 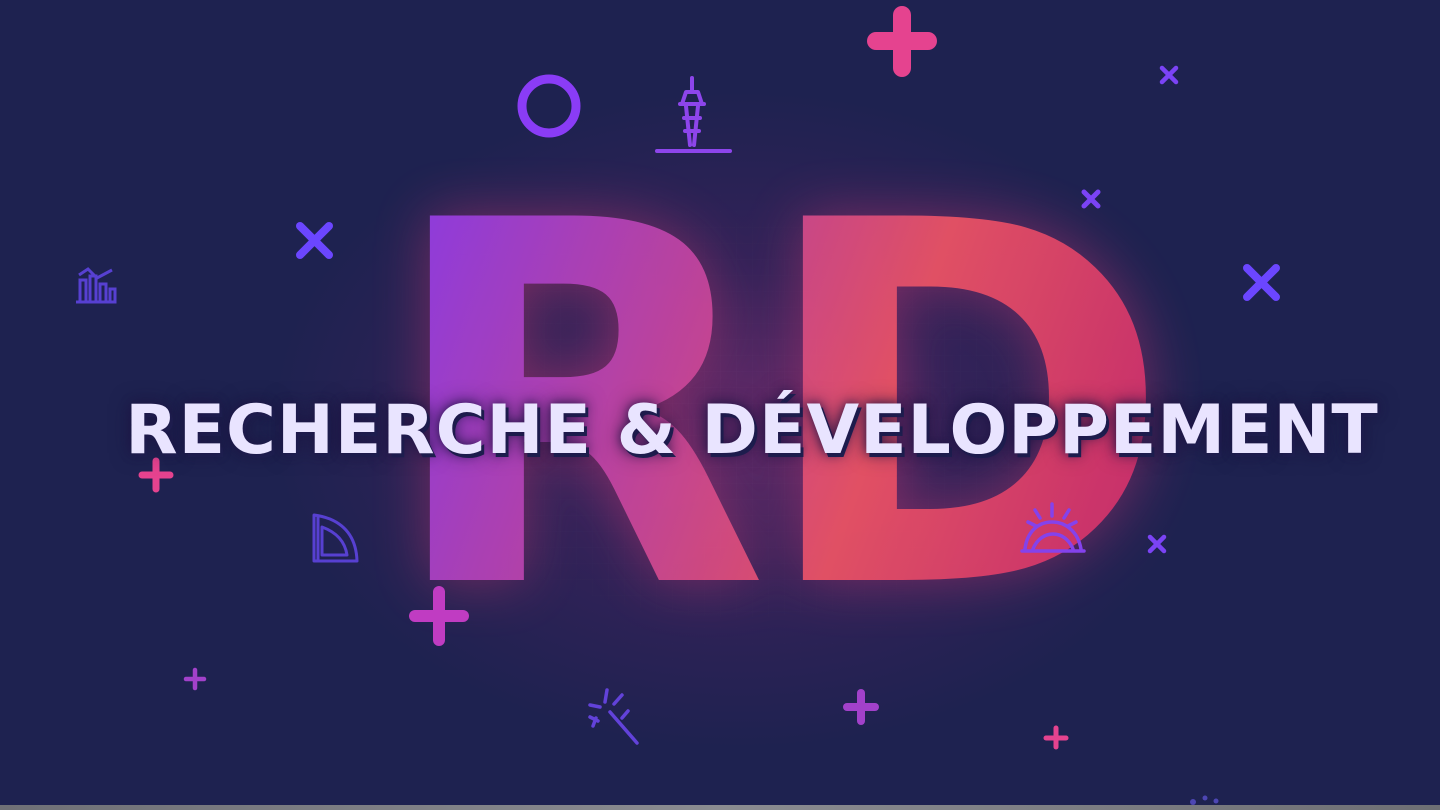 What do you see at coordinates (720, 807) in the screenshot?
I see `bottom-strip` at bounding box center [720, 807].